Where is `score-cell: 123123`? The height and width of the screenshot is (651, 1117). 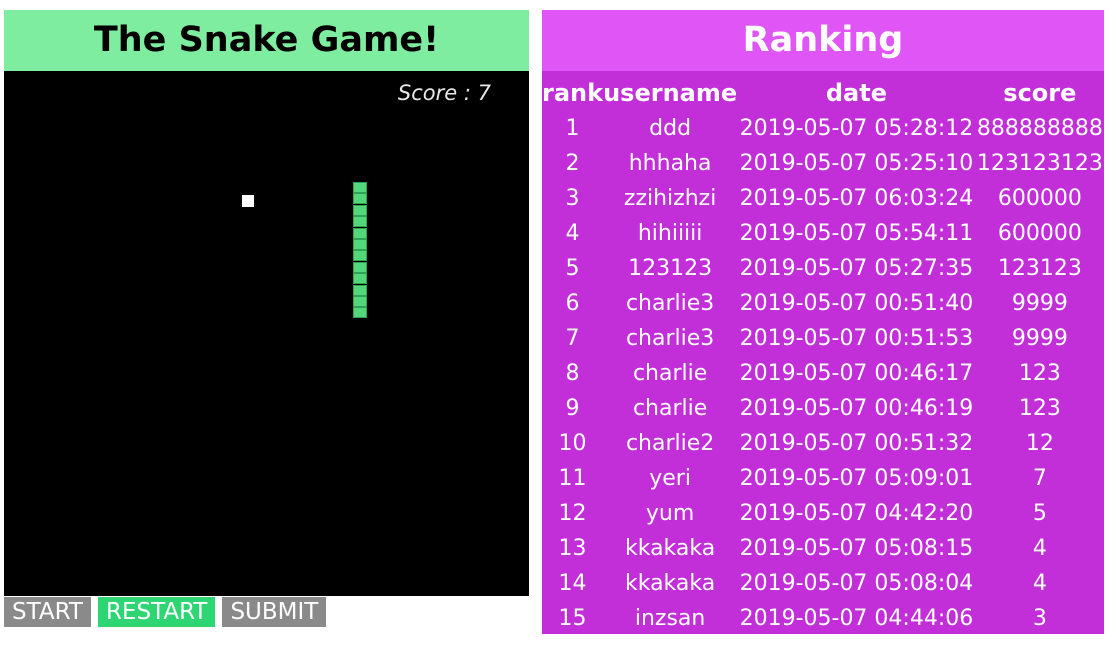
score-cell: 123123 is located at coordinates (1039, 268).